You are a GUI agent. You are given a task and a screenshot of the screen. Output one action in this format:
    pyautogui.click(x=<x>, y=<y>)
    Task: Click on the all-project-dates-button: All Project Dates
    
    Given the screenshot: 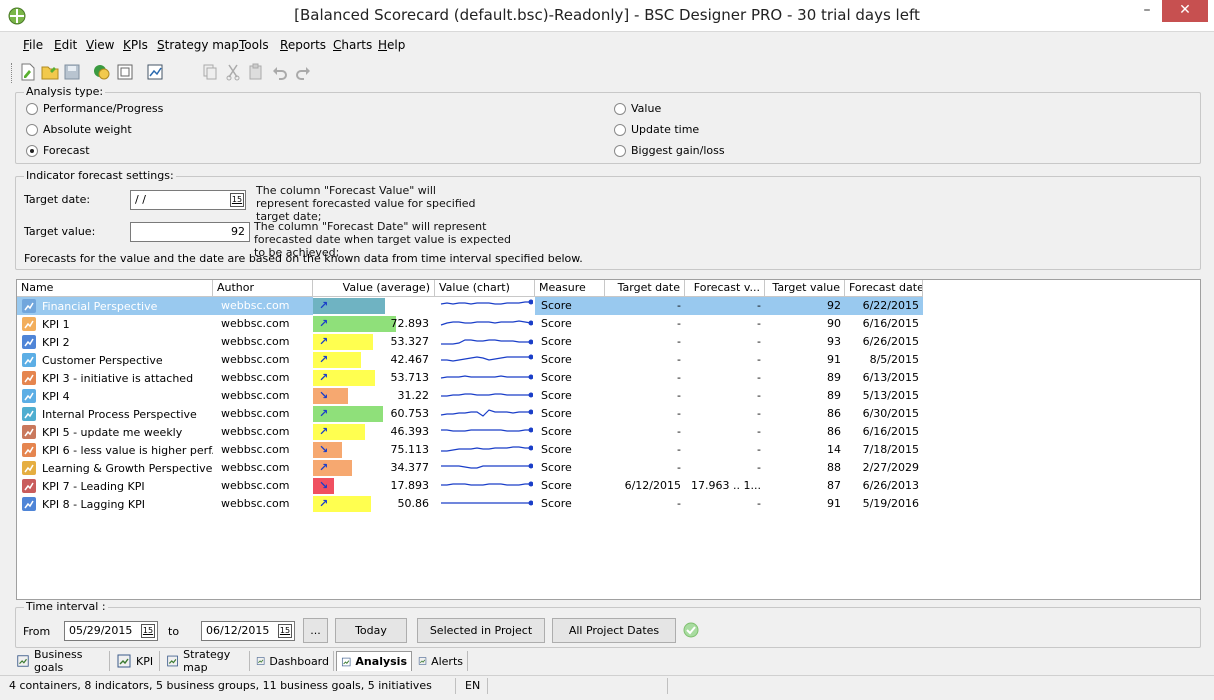 What is the action you would take?
    pyautogui.click(x=614, y=630)
    